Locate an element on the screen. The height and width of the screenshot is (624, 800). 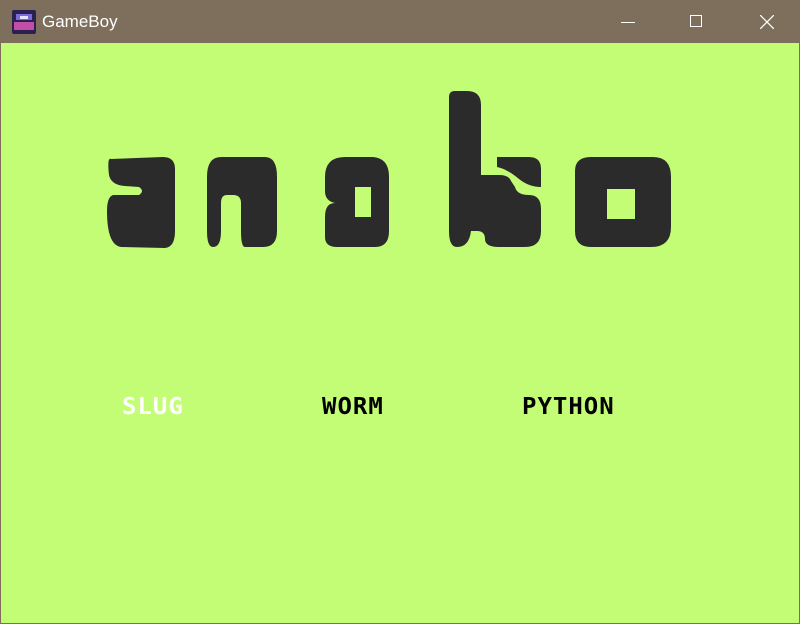
window-title: GameBoy is located at coordinates (80, 21).